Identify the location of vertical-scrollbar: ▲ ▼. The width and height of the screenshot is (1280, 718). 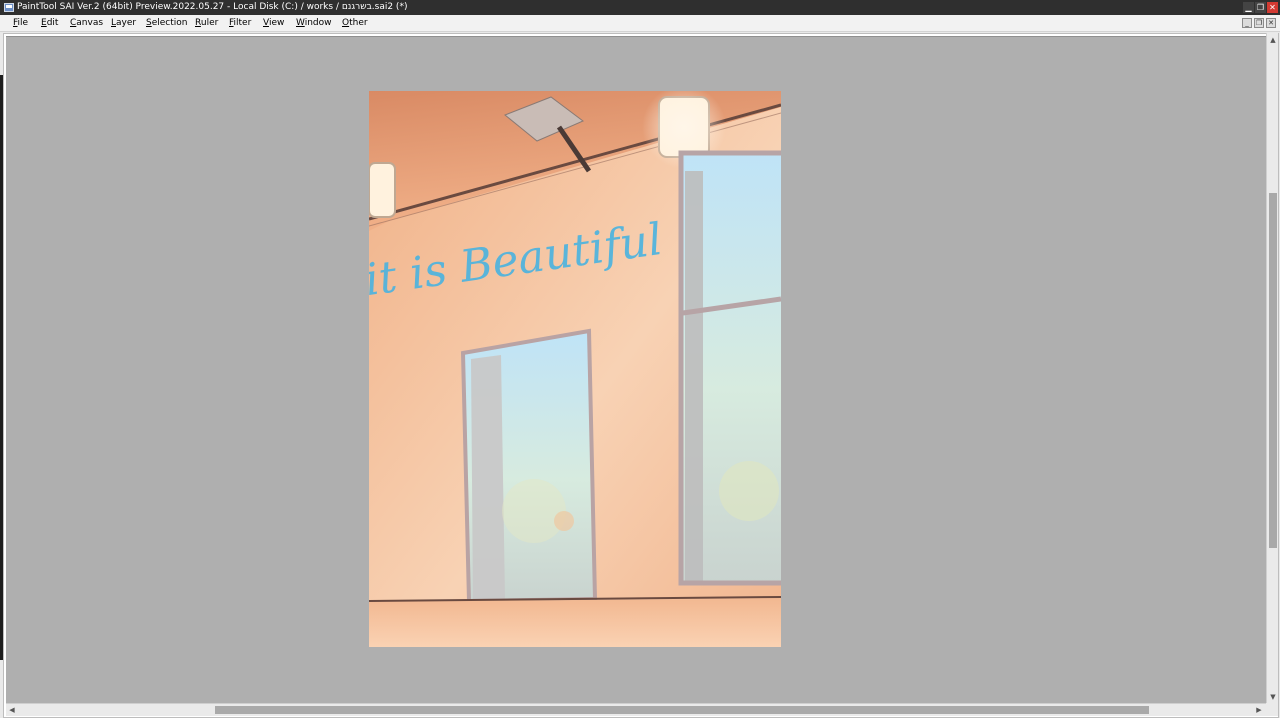
(1272, 368).